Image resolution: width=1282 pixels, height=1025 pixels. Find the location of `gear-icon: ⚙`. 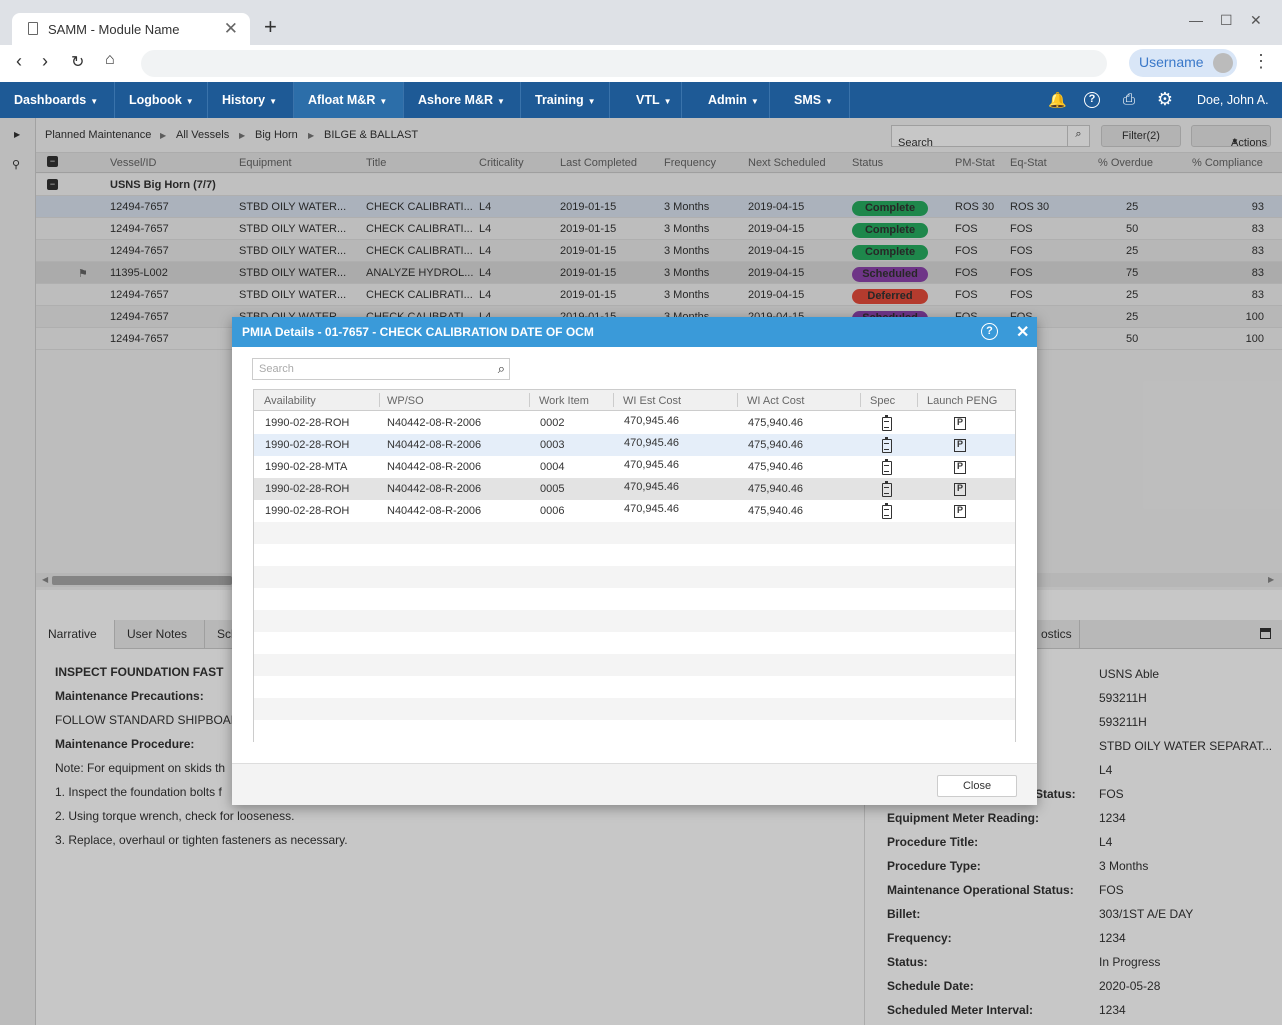

gear-icon: ⚙ is located at coordinates (1165, 99).